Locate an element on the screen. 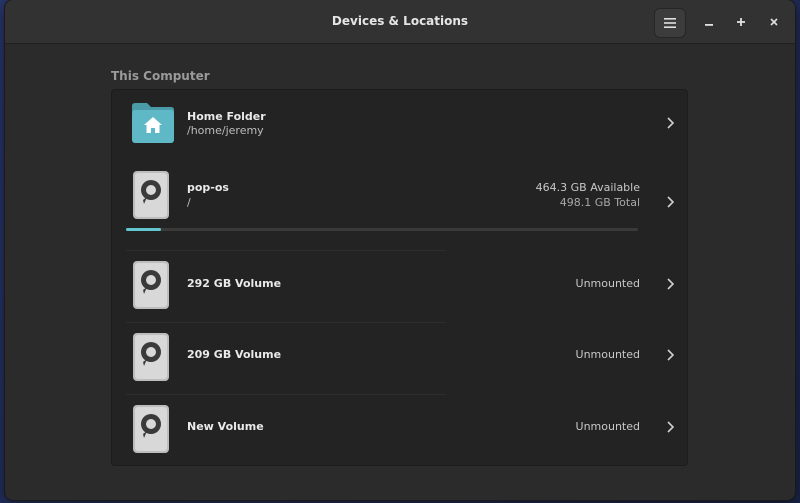 The width and height of the screenshot is (800, 503). location-row-volume-292: 292 GB Volume Unmounted is located at coordinates (399, 286).